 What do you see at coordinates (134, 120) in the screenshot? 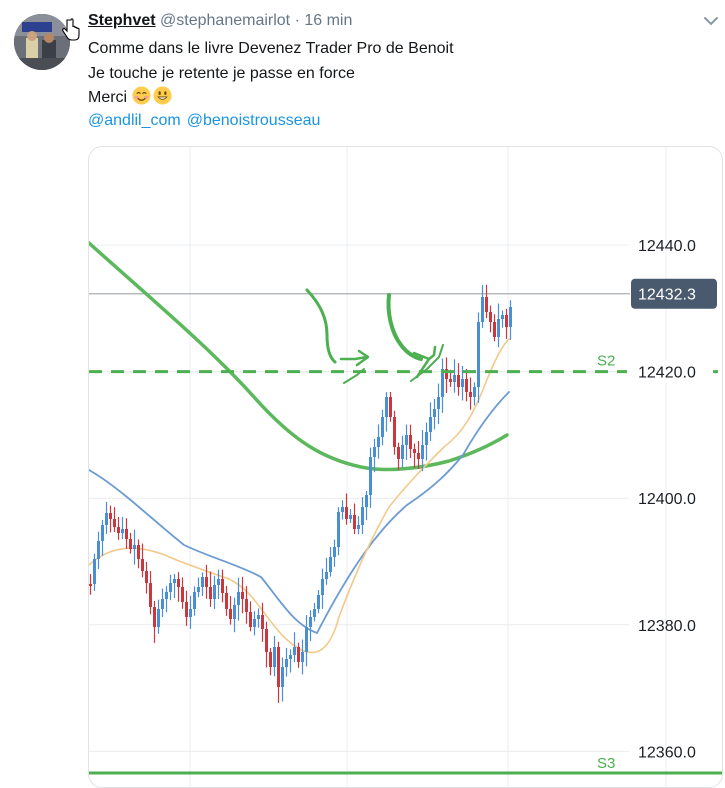
I see `mention-link: @andlil_com` at bounding box center [134, 120].